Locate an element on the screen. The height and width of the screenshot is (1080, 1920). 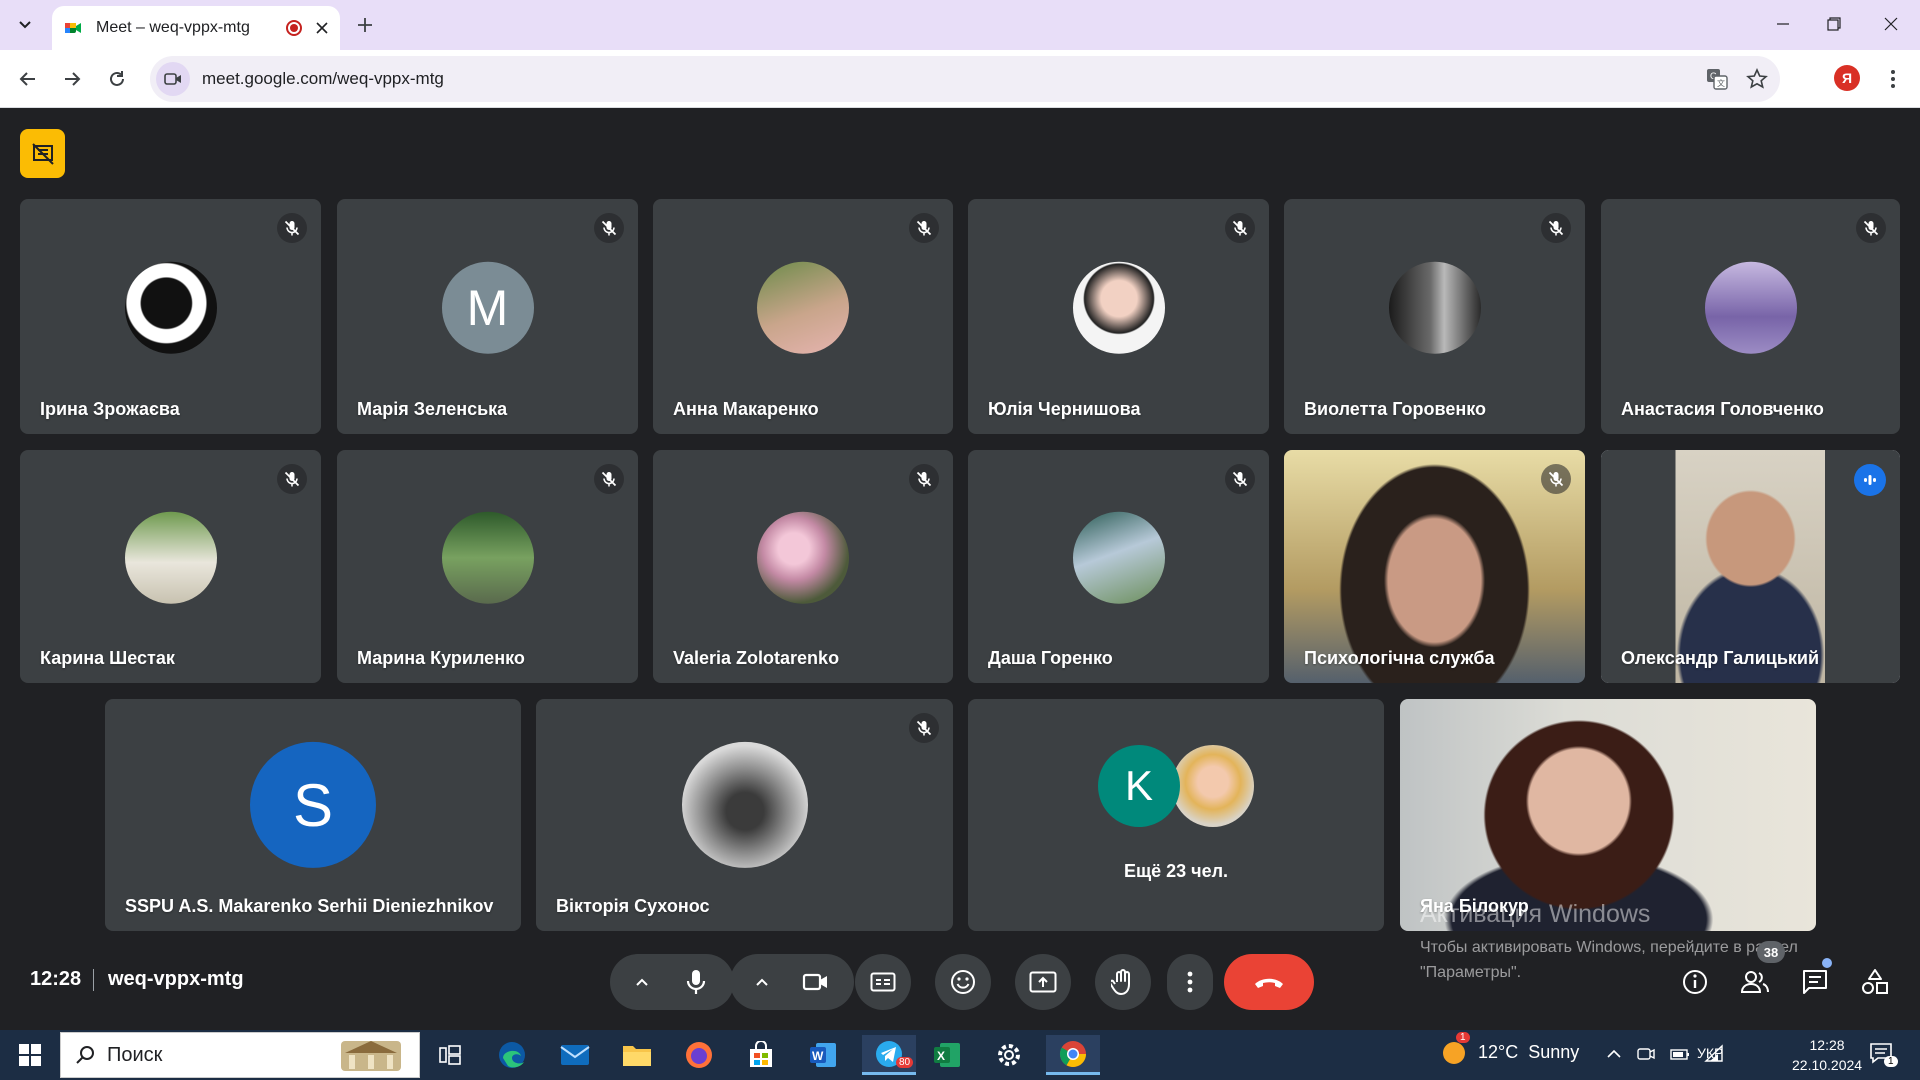
participant-tile: Яна Білокур is located at coordinates (1608, 815).